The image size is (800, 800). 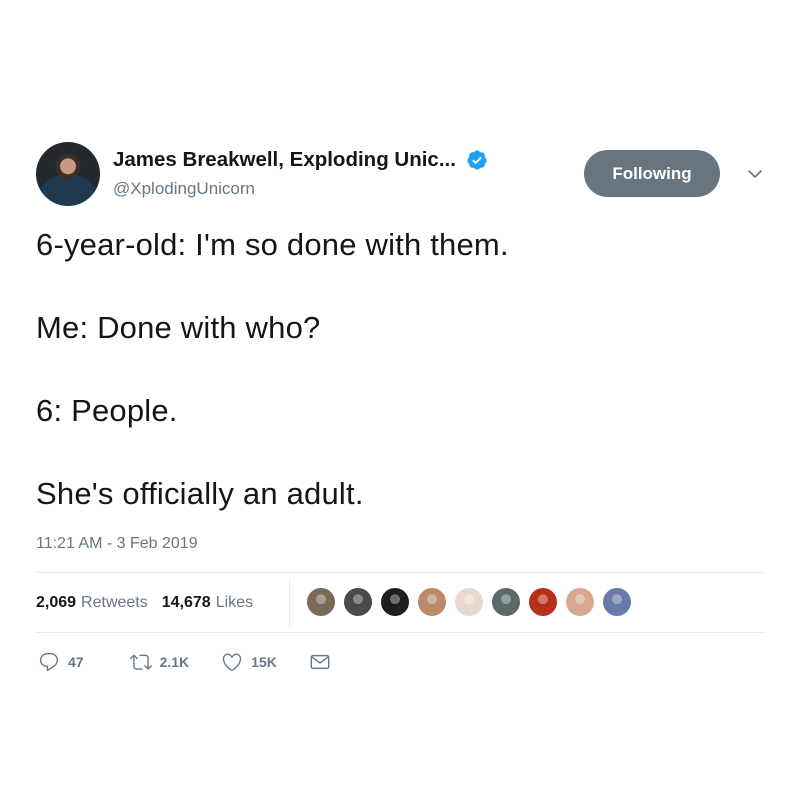 What do you see at coordinates (107, 410) in the screenshot?
I see `tweet-text-line: 6: People.` at bounding box center [107, 410].